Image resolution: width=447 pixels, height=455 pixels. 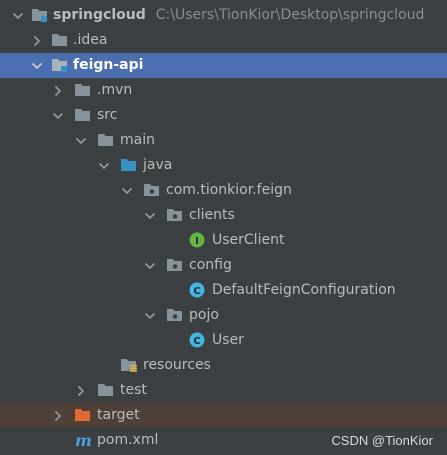 I want to click on tree-label-java: java, so click(x=158, y=165).